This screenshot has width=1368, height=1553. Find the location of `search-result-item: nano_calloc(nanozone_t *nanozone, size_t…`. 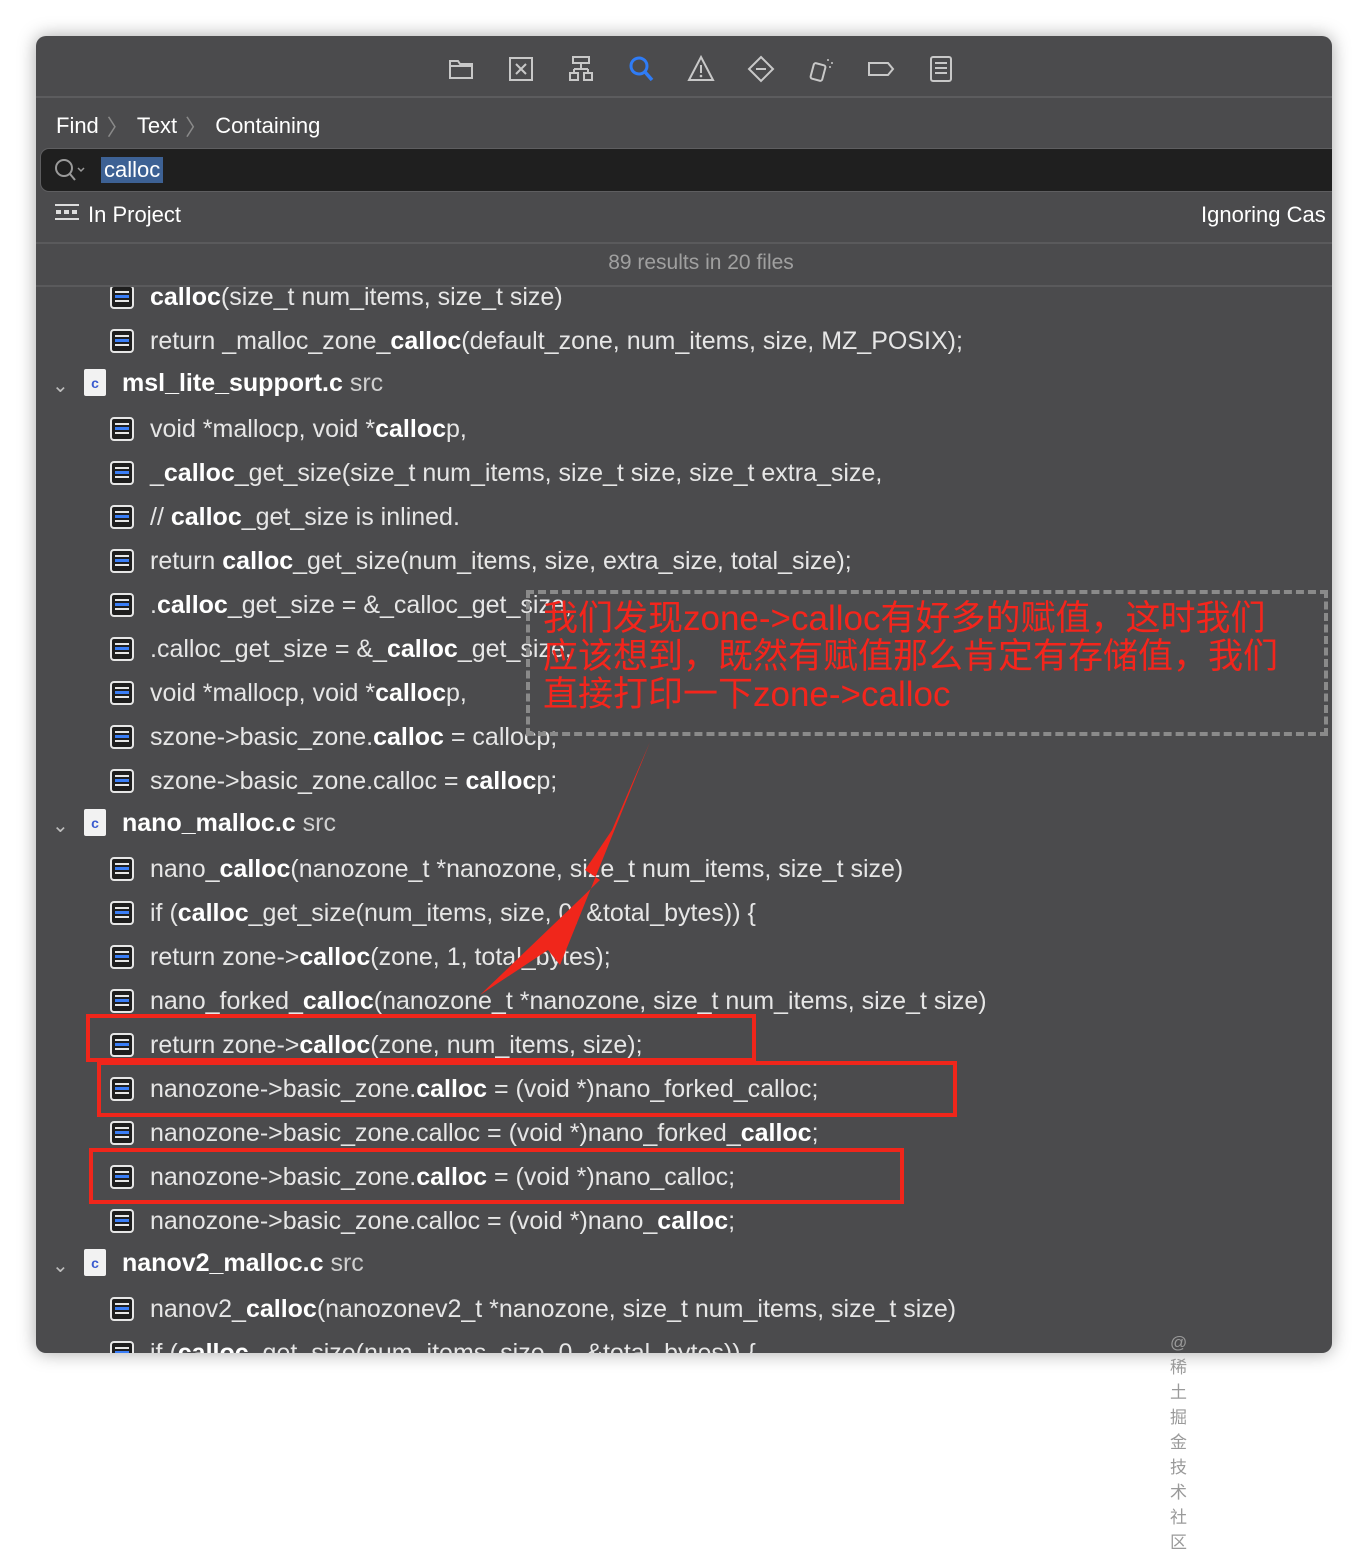

search-result-item: nano_calloc(nanozone_t *nanozone, size_t… is located at coordinates (684, 873).